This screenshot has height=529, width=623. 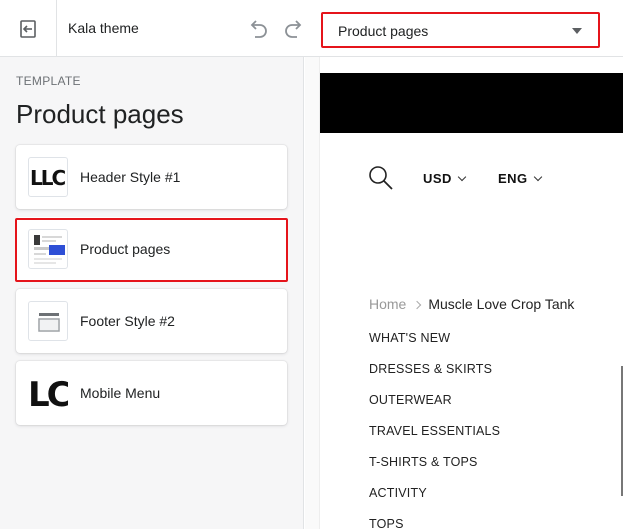 I want to click on menu-item: TRAVEL ESSENTIALS, so click(x=434, y=439).